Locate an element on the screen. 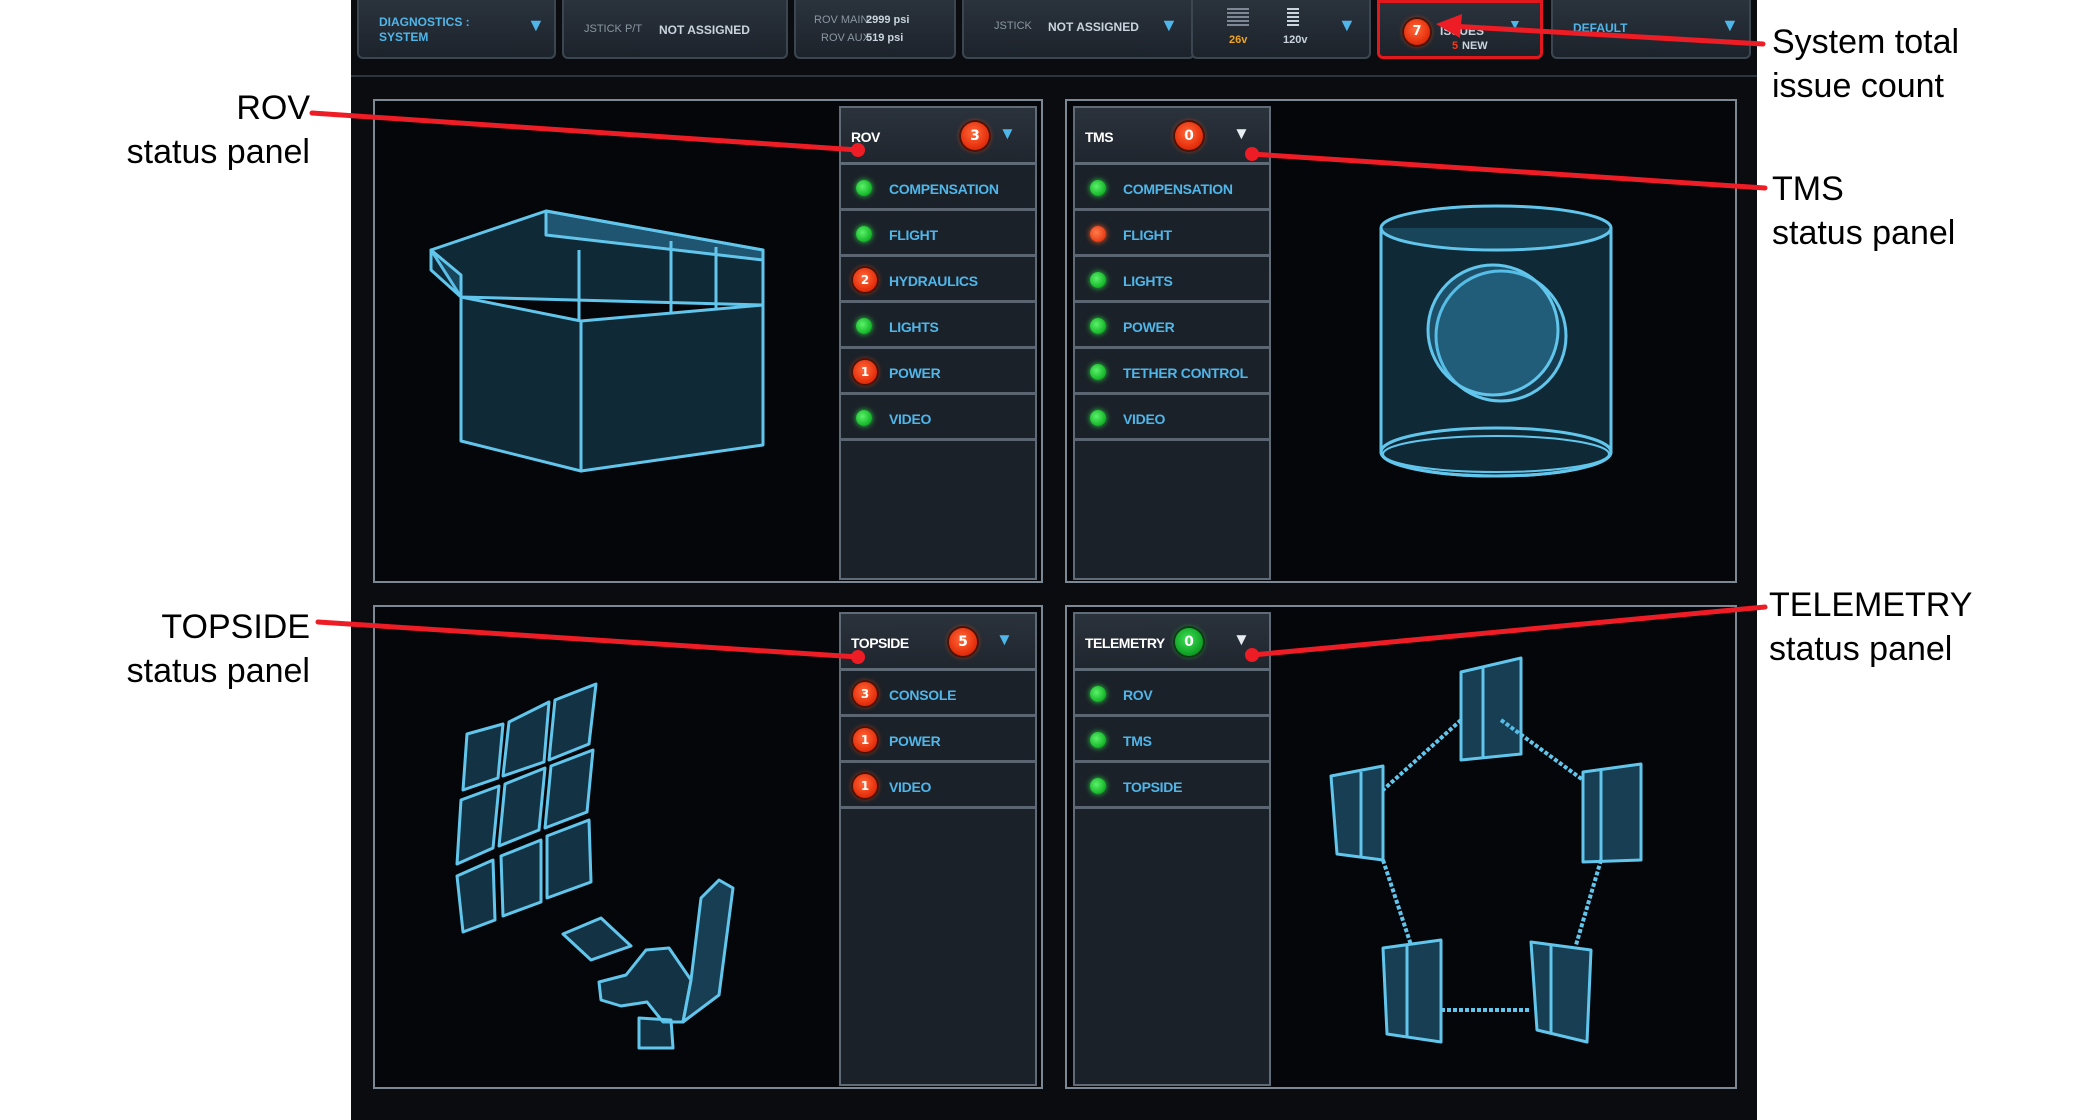 This screenshot has width=2100, height=1120. jstick-selector: JSTICK NOT ASSIGNED ▼ is located at coordinates (1078, 29).